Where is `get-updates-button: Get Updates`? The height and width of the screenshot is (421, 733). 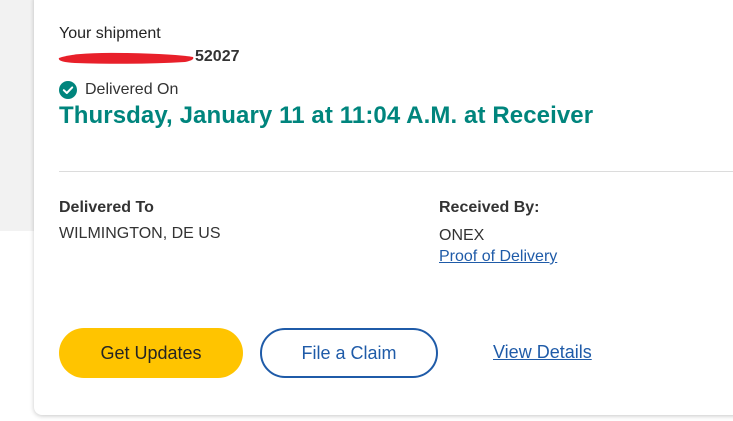
get-updates-button: Get Updates is located at coordinates (151, 353).